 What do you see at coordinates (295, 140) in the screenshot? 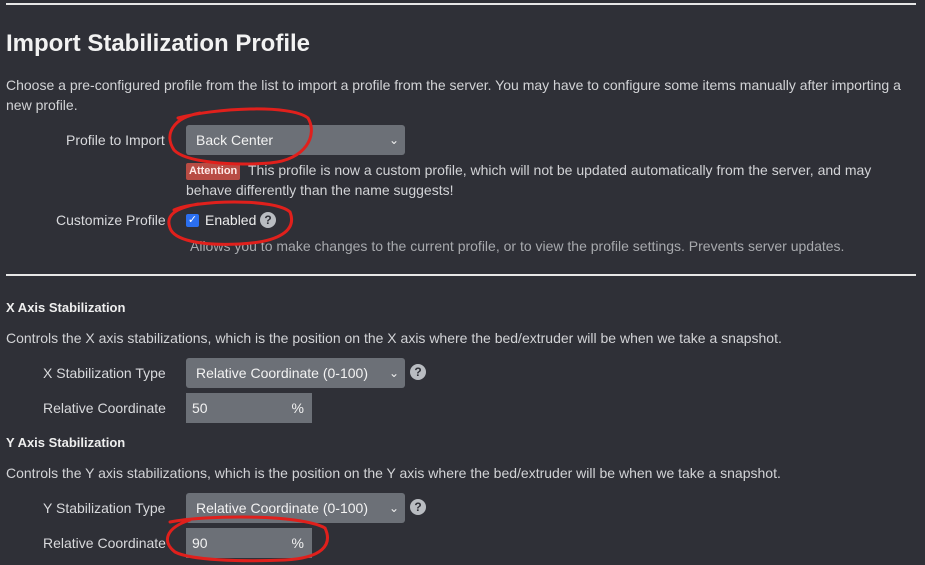
I see `profile-select: Back Center ⌄` at bounding box center [295, 140].